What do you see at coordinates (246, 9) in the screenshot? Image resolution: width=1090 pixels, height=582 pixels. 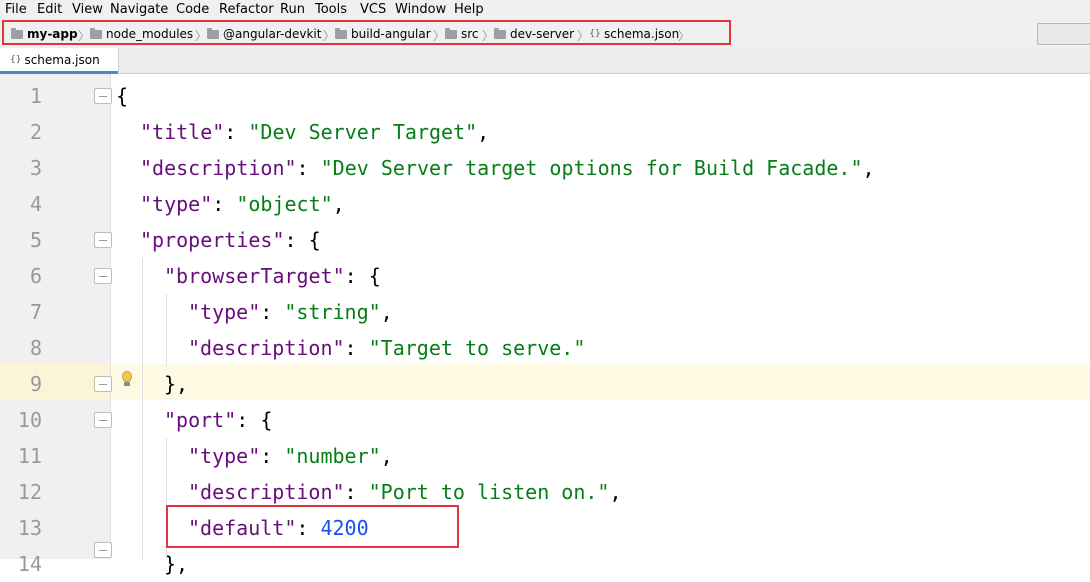 I see `menu-refactor: Refactor` at bounding box center [246, 9].